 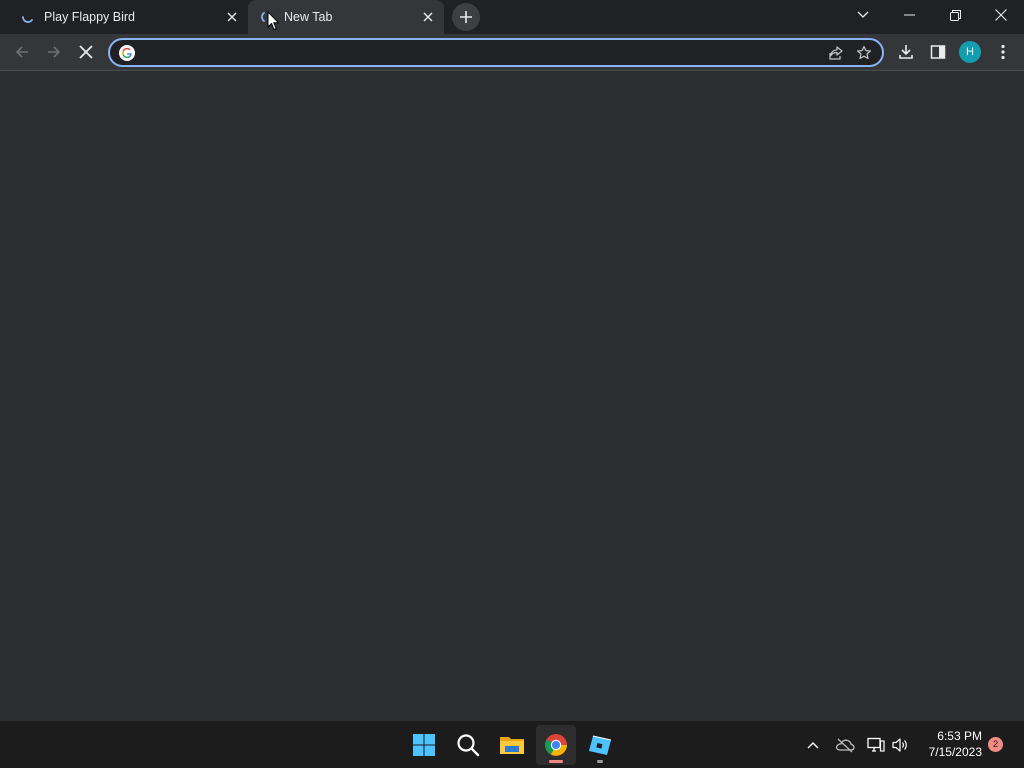 I want to click on menu-button, so click(x=1003, y=52).